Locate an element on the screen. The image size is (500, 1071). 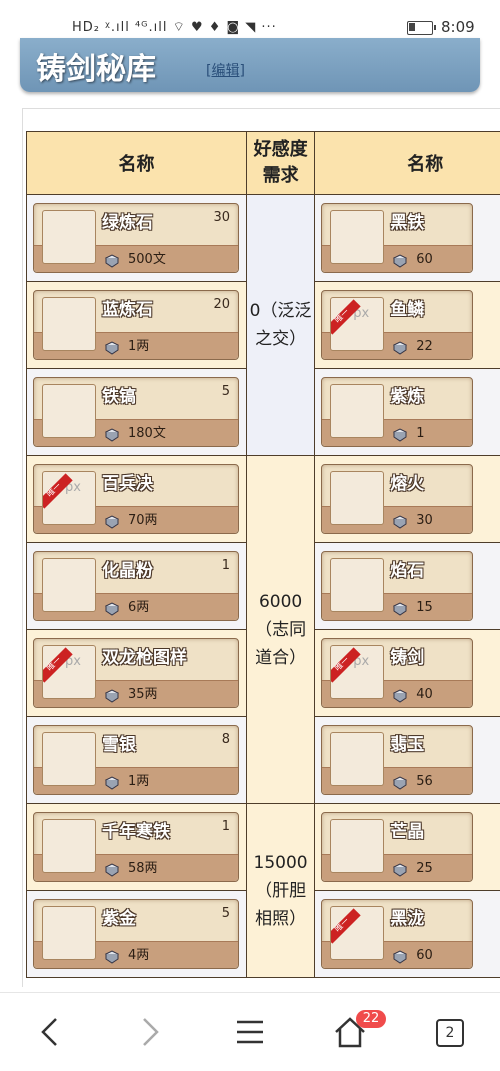
table-row: 千年寒铁158两15000（肝胆相照）芒晶25 is located at coordinates (263, 847).